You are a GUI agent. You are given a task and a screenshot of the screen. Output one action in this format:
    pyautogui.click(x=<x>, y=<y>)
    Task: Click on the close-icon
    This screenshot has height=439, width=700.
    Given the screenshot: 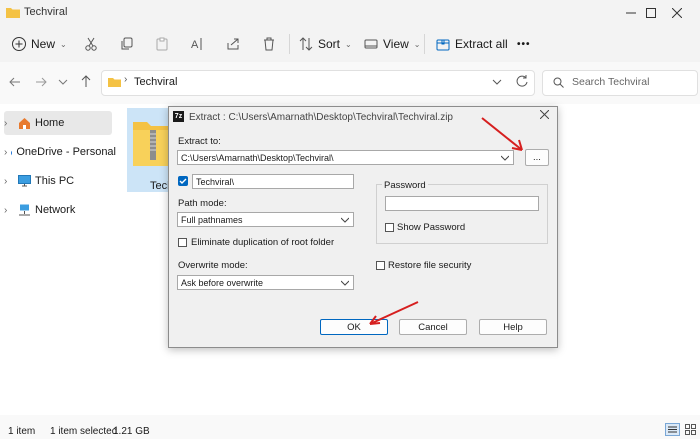 What is the action you would take?
    pyautogui.click(x=544, y=114)
    